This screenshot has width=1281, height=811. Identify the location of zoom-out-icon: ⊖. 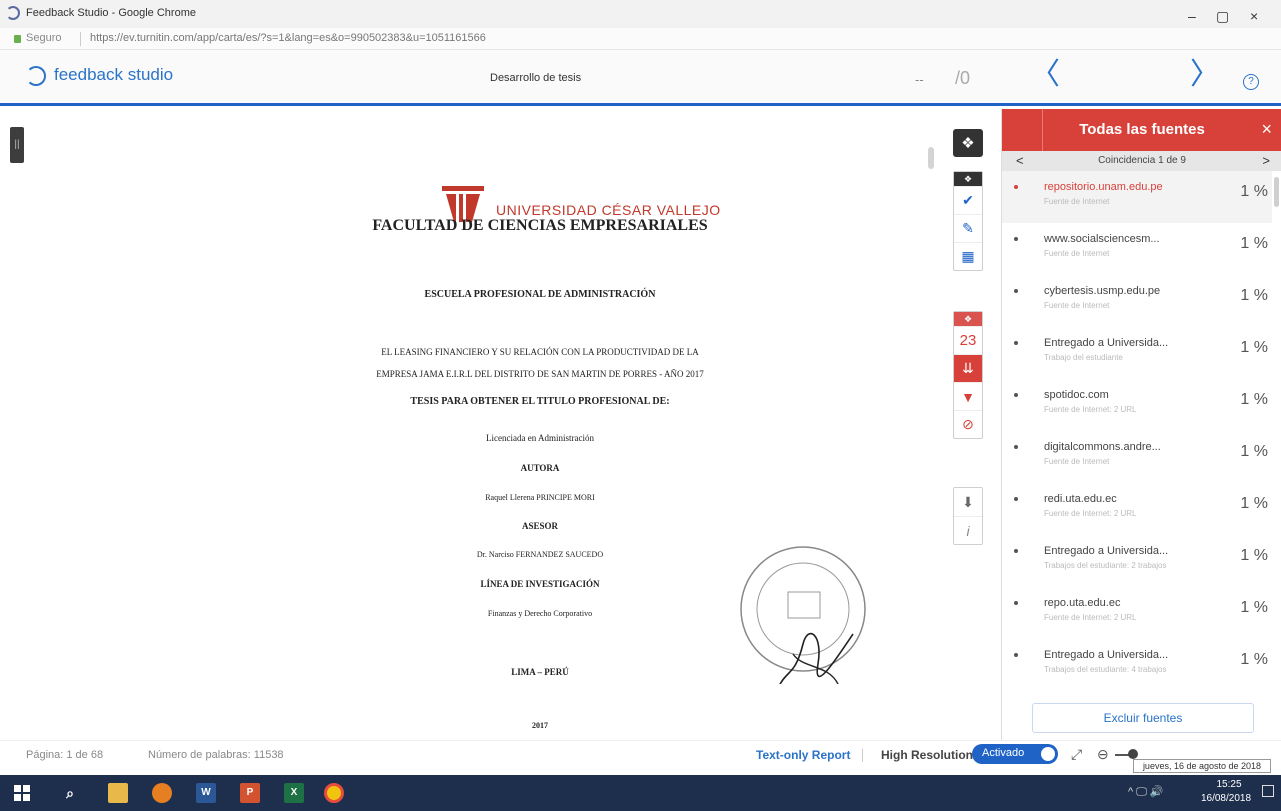
(1103, 754).